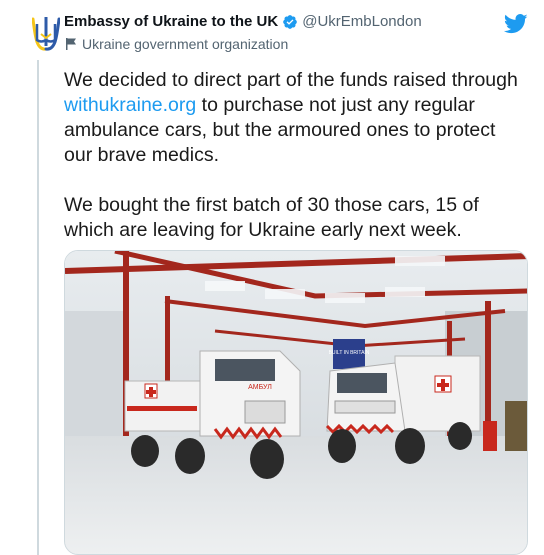  I want to click on affiliation-label: Ukraine government organization, so click(185, 44).